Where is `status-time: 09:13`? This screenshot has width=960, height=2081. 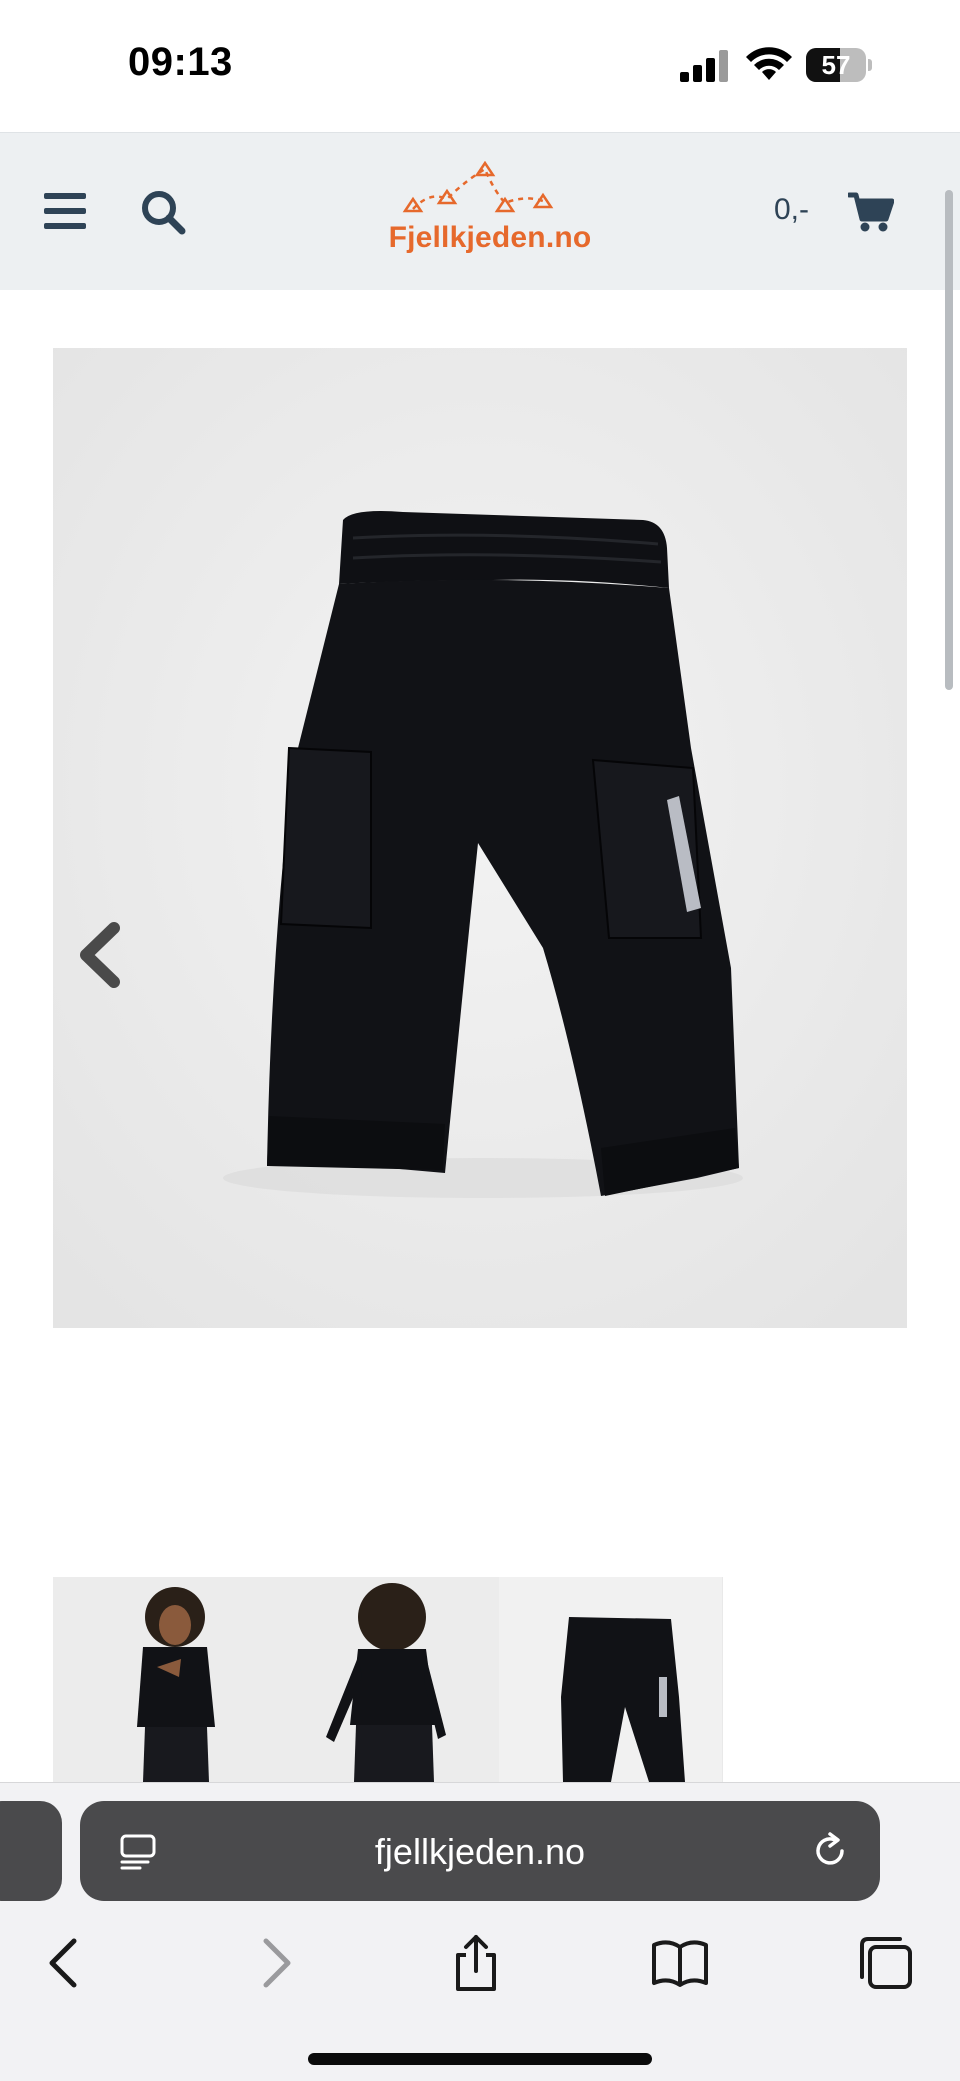 status-time: 09:13 is located at coordinates (180, 62).